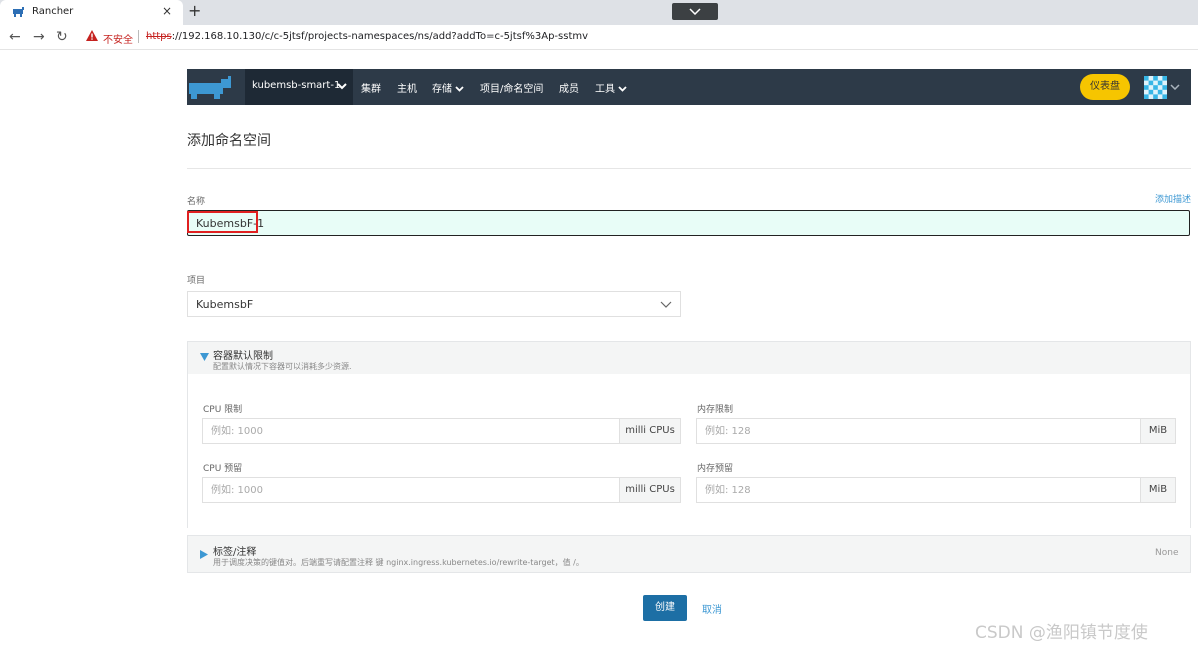  Describe the element at coordinates (194, 10) in the screenshot. I see `new-tab-icon: +` at that location.